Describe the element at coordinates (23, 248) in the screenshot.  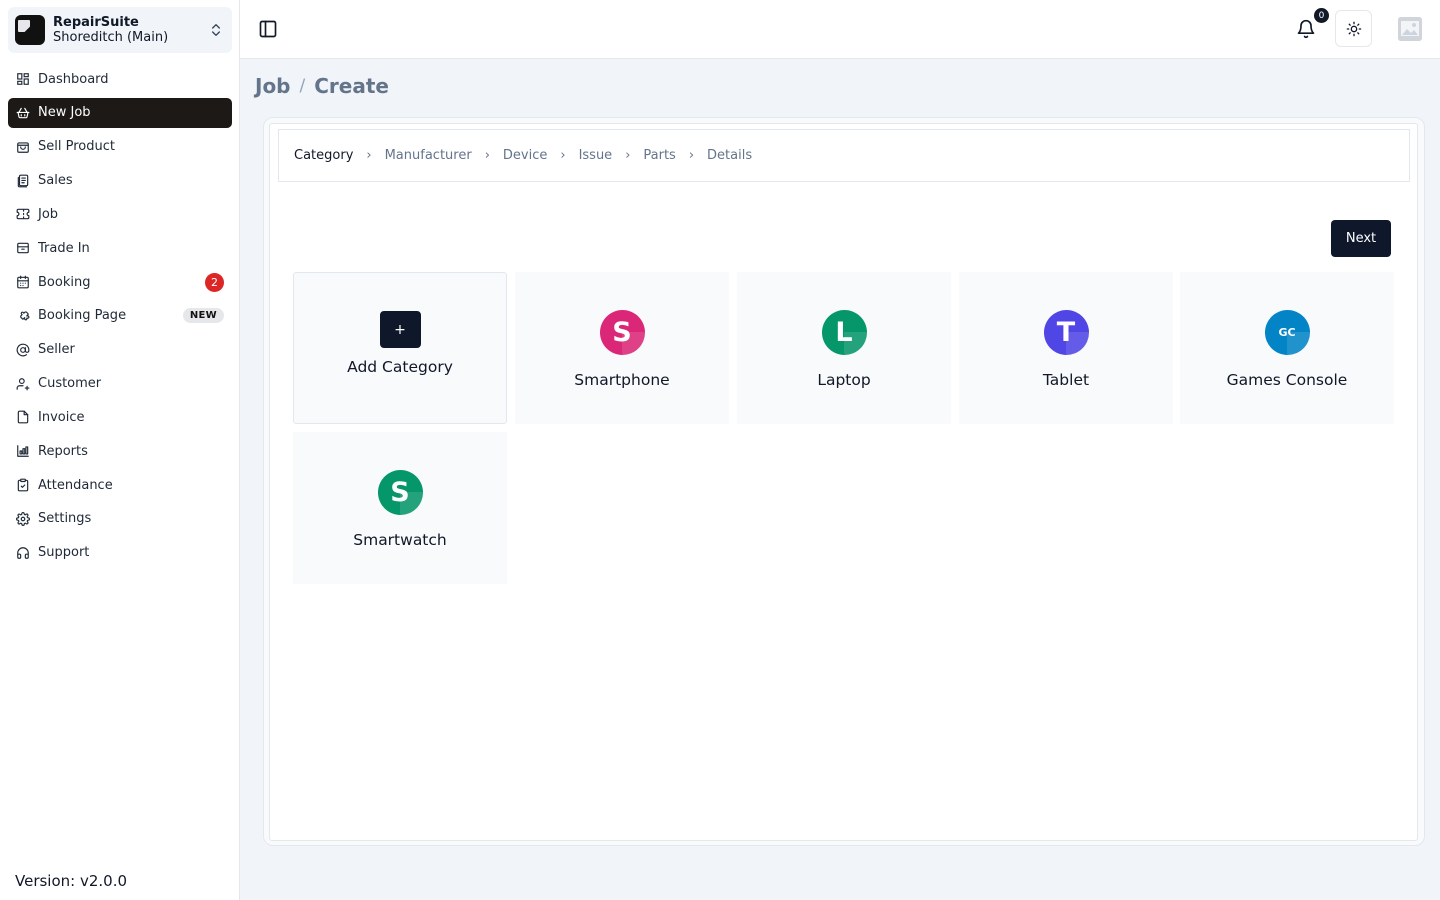
I see `archive-icon` at that location.